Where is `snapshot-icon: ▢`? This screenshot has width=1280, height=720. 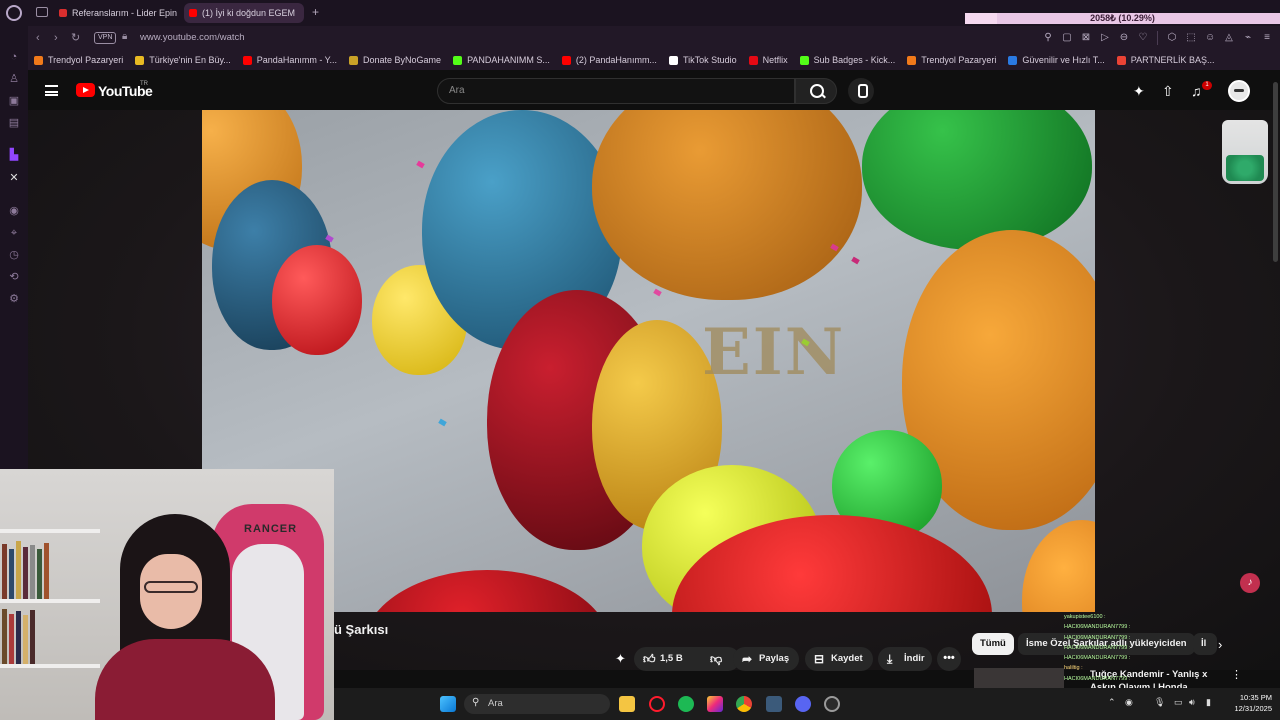 snapshot-icon: ▢ is located at coordinates (1067, 38).